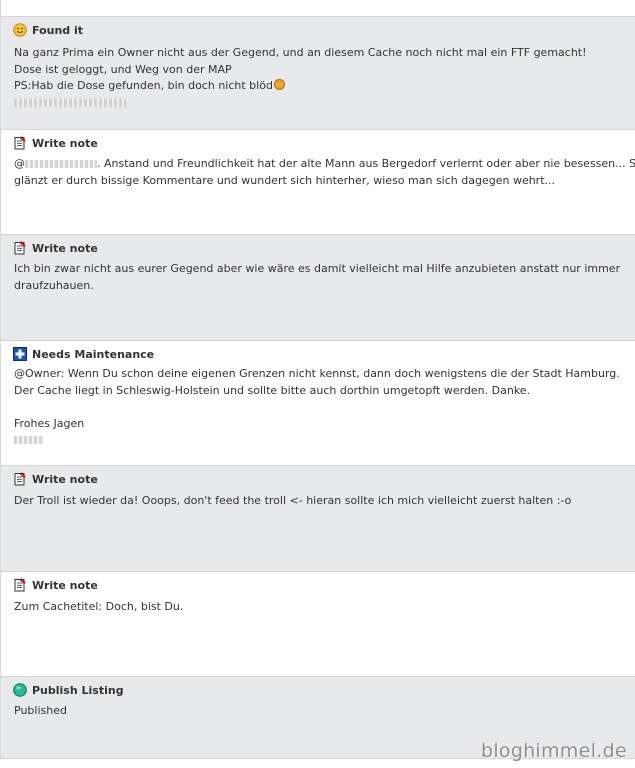  I want to click on redacted-username, so click(61, 164).